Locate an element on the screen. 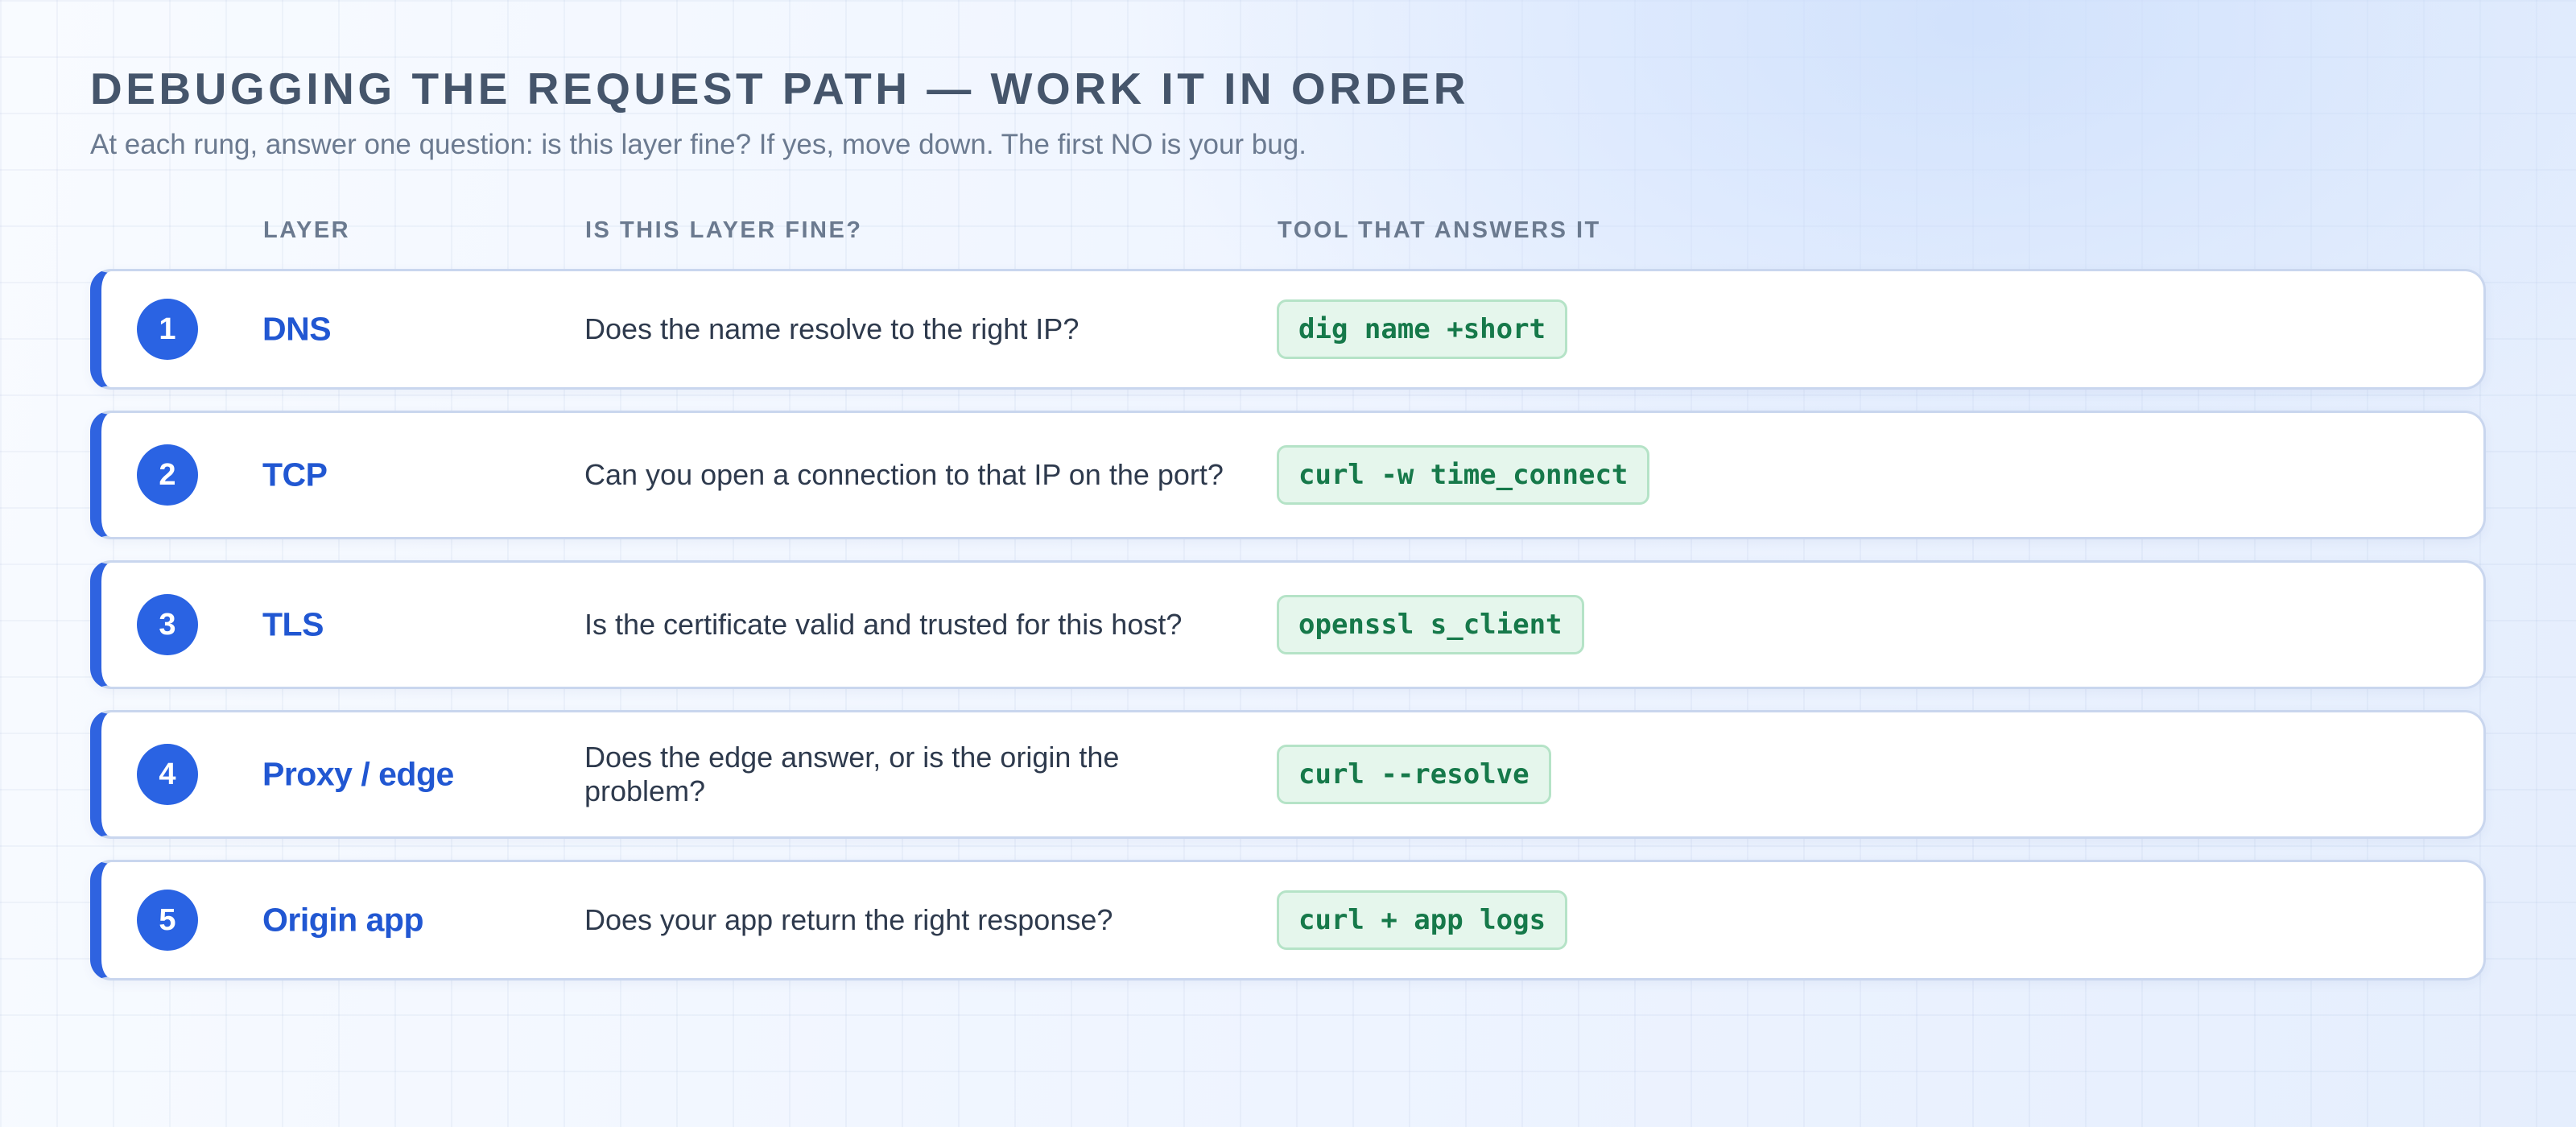  layer-name: Origin app is located at coordinates (343, 920).